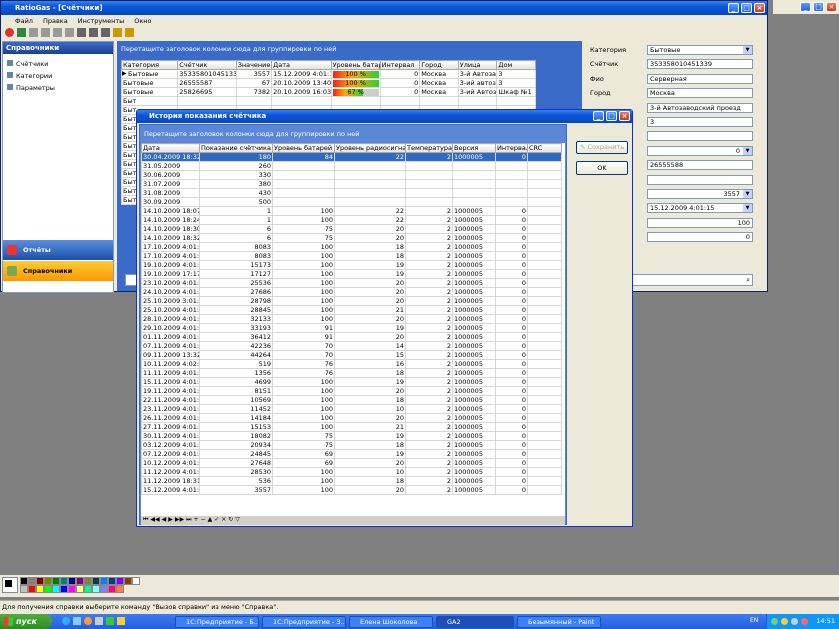 This screenshot has height=629, width=839. I want to click on history-row: 10.11.2009 4:02:375197616210000050, so click(351, 364).